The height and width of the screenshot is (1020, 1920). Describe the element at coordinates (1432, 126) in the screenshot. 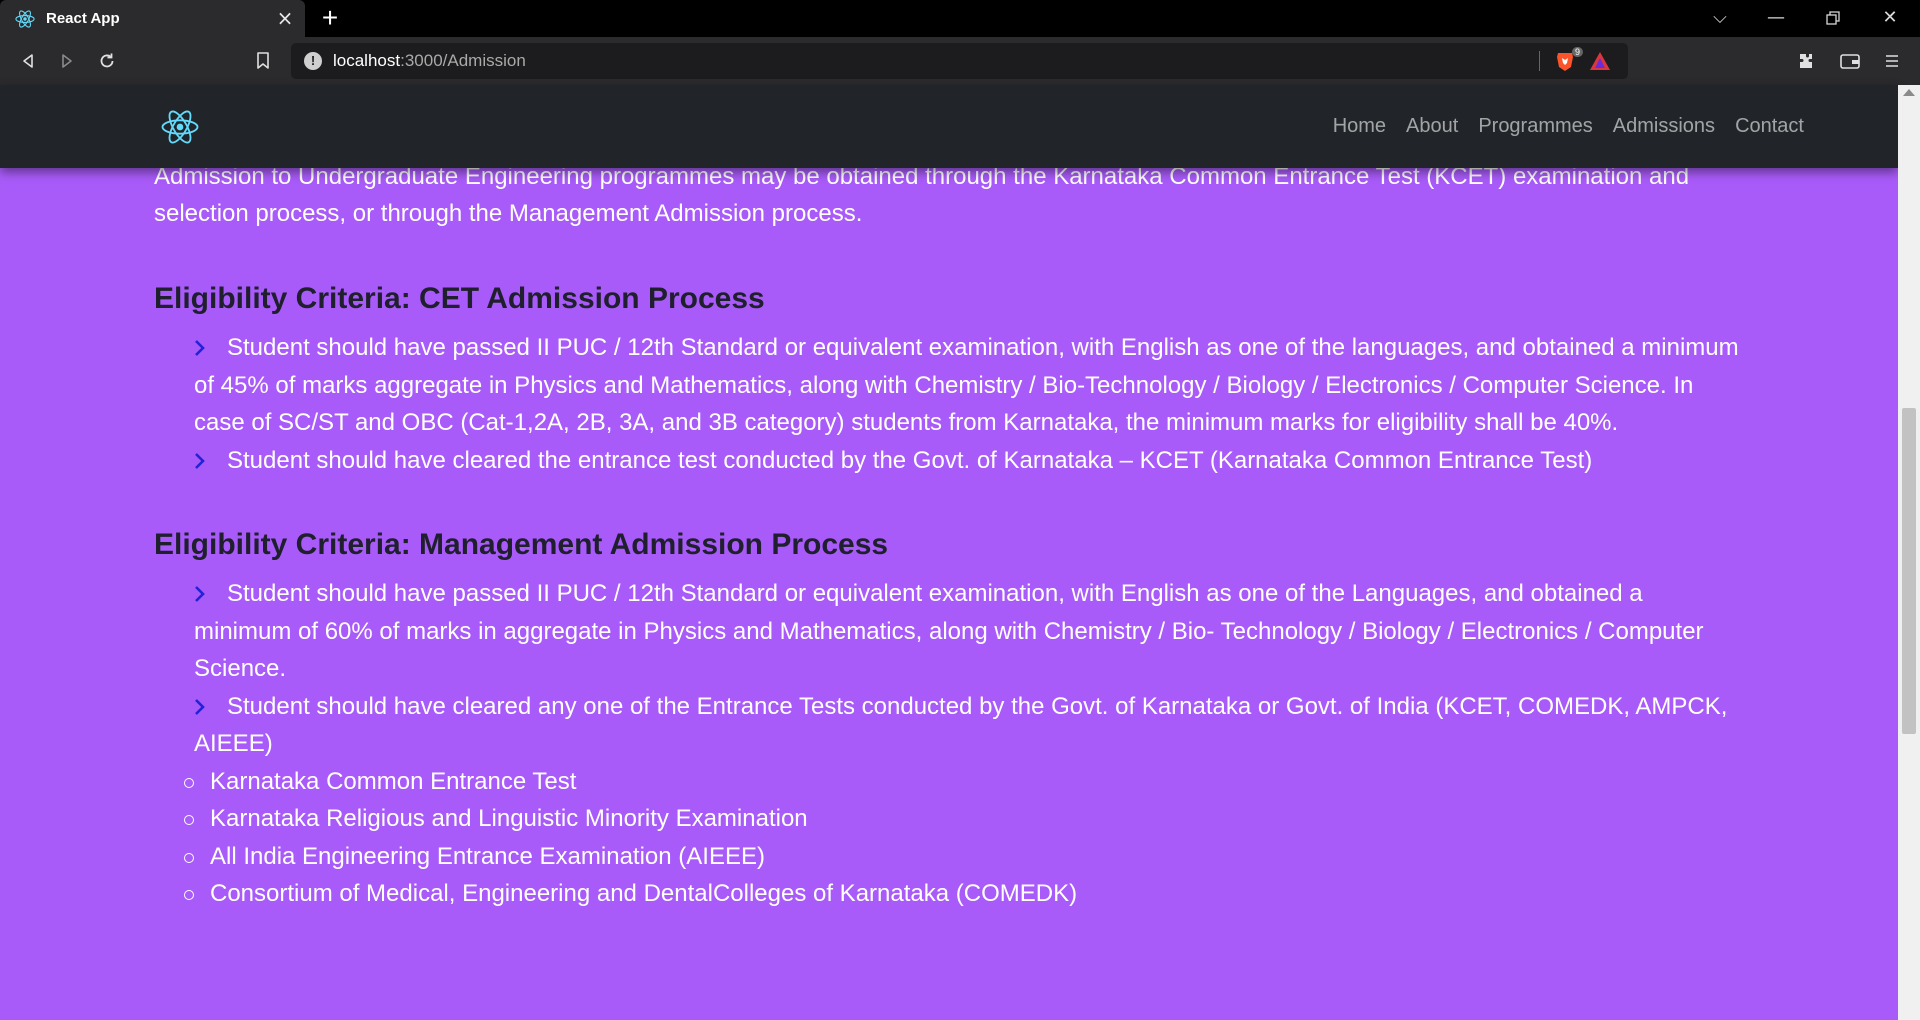

I see `nav-link-about: About` at that location.